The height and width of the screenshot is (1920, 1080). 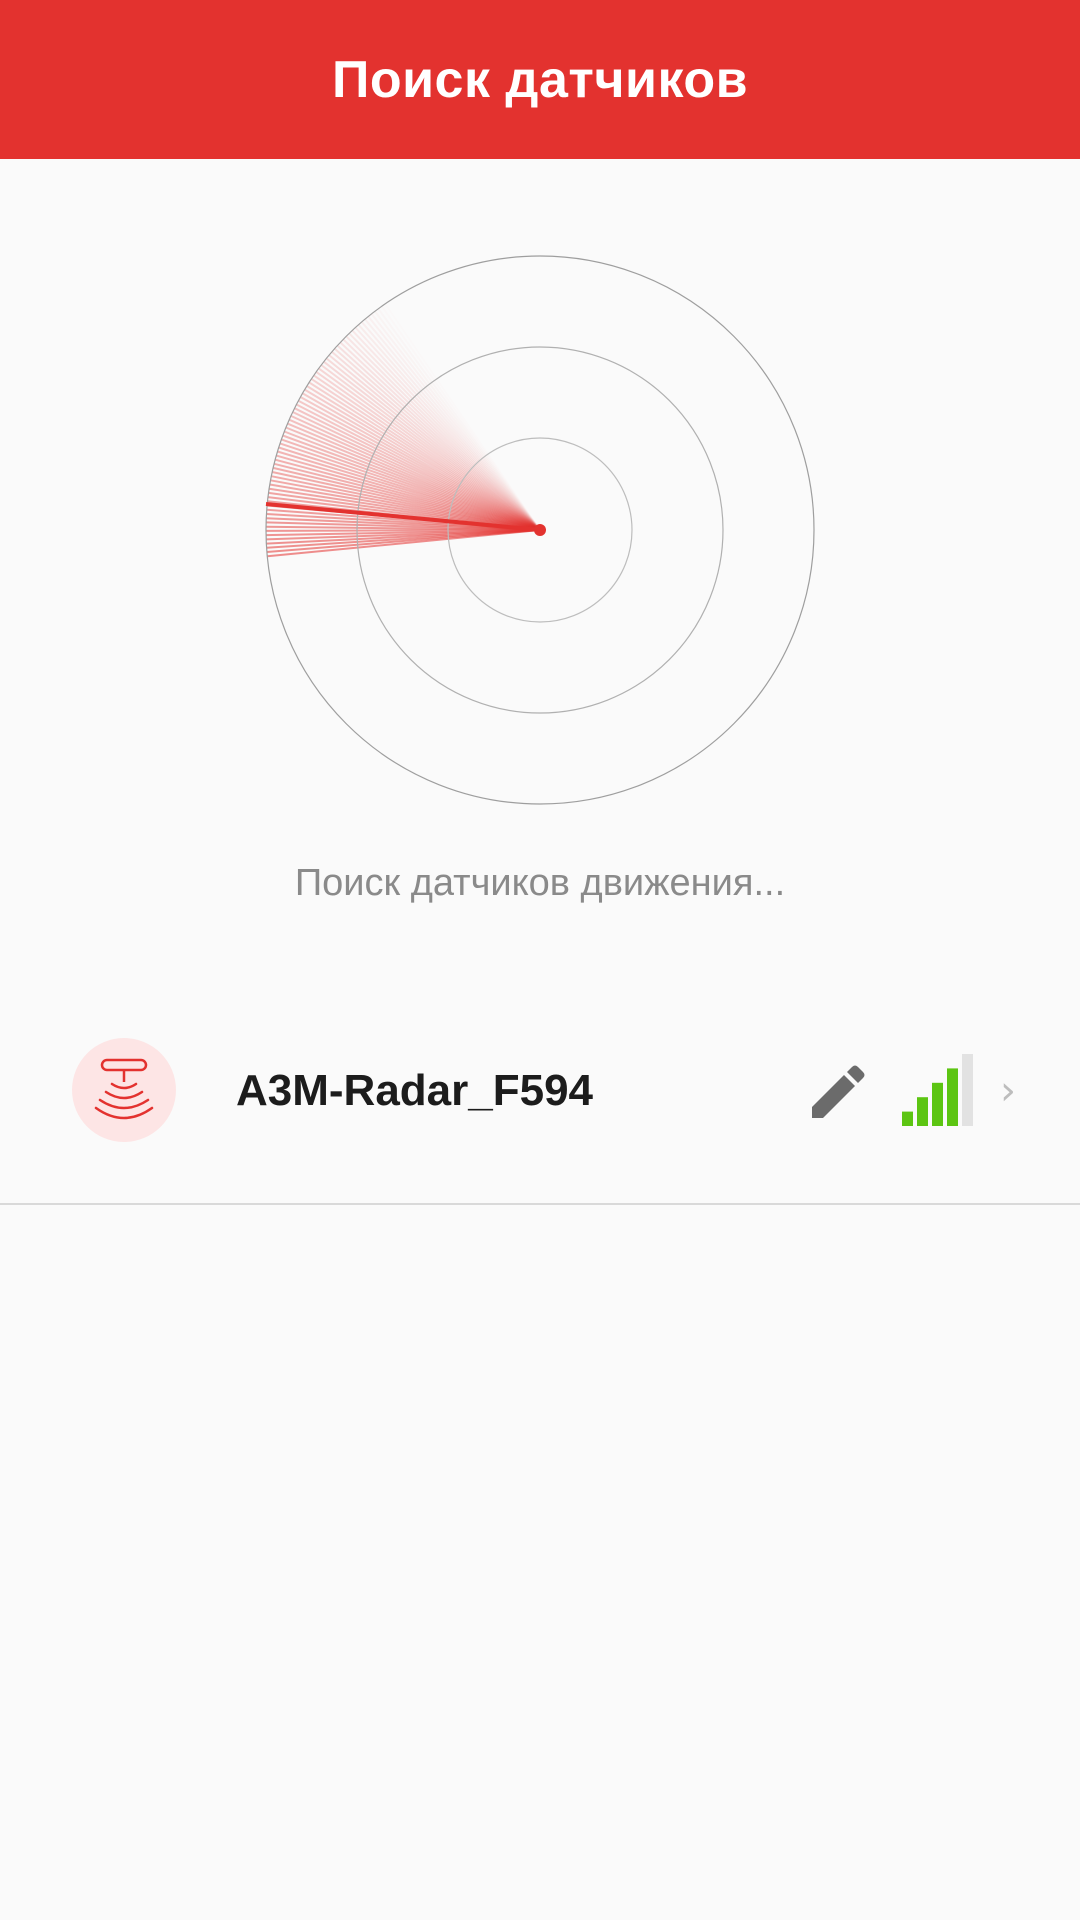 I want to click on chevron-right-icon: ›, so click(x=1008, y=1091).